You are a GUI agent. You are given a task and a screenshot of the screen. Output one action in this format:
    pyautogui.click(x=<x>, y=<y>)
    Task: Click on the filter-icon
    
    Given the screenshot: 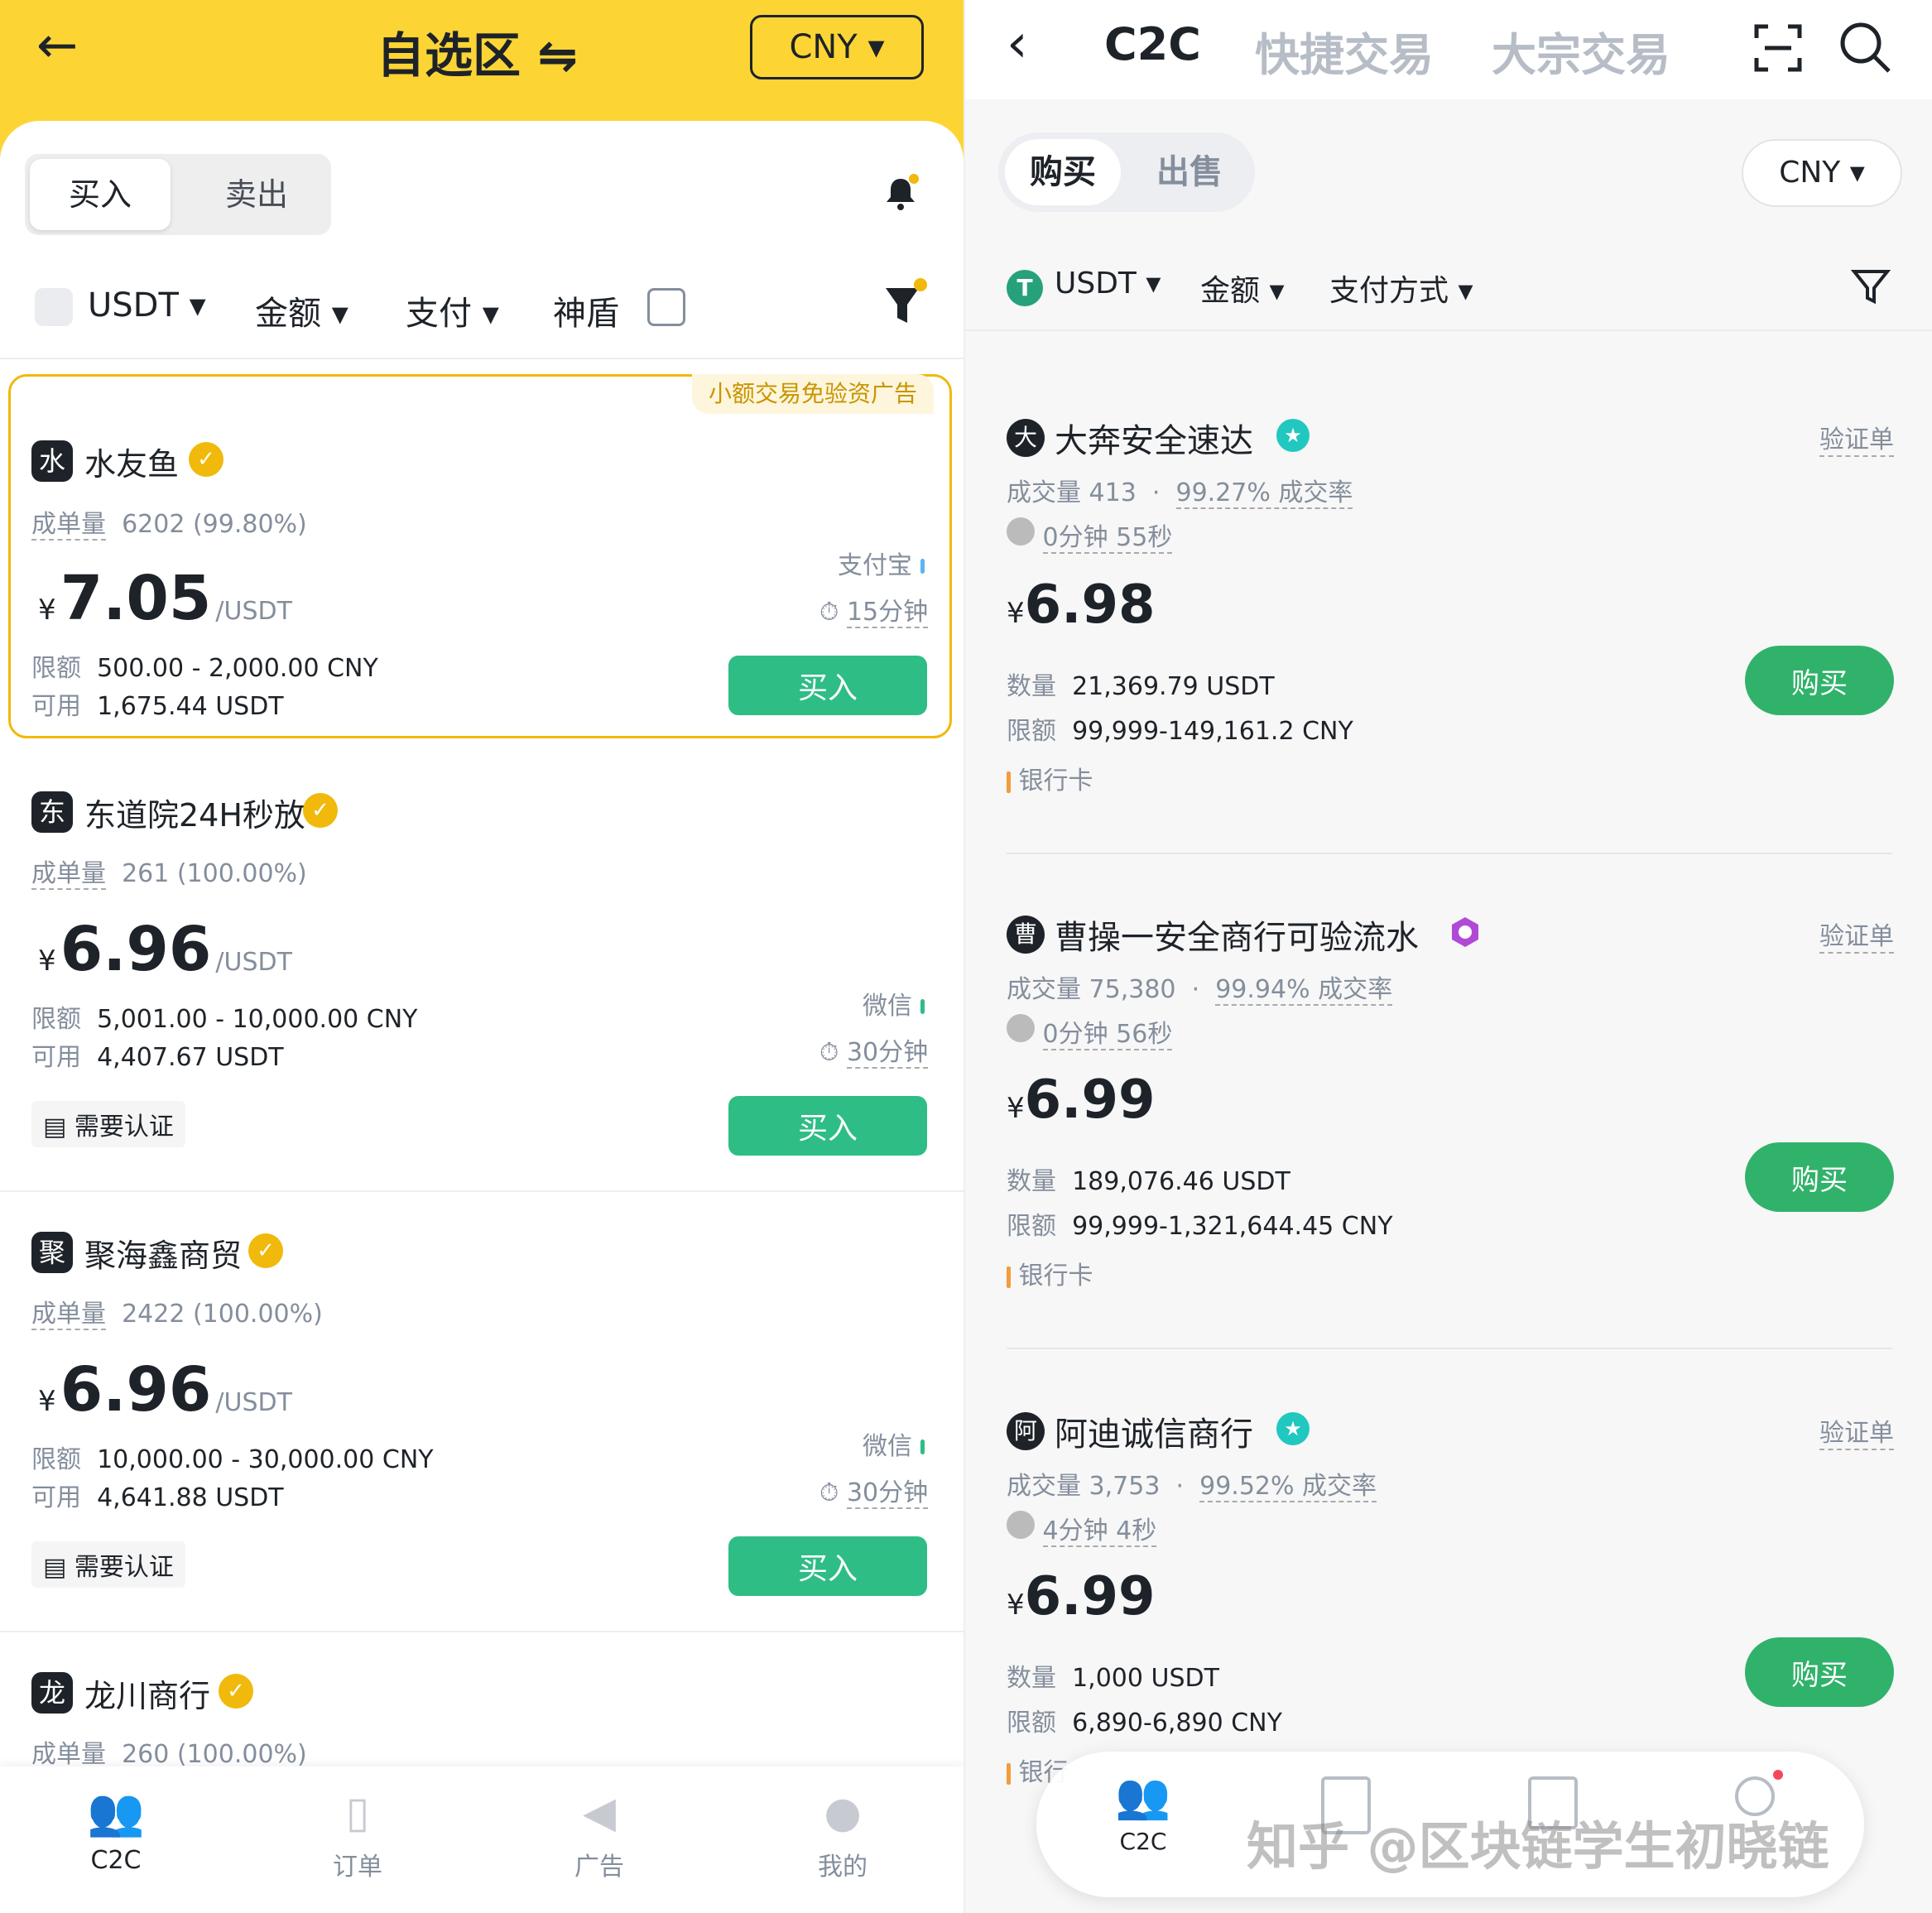 What is the action you would take?
    pyautogui.click(x=1870, y=286)
    